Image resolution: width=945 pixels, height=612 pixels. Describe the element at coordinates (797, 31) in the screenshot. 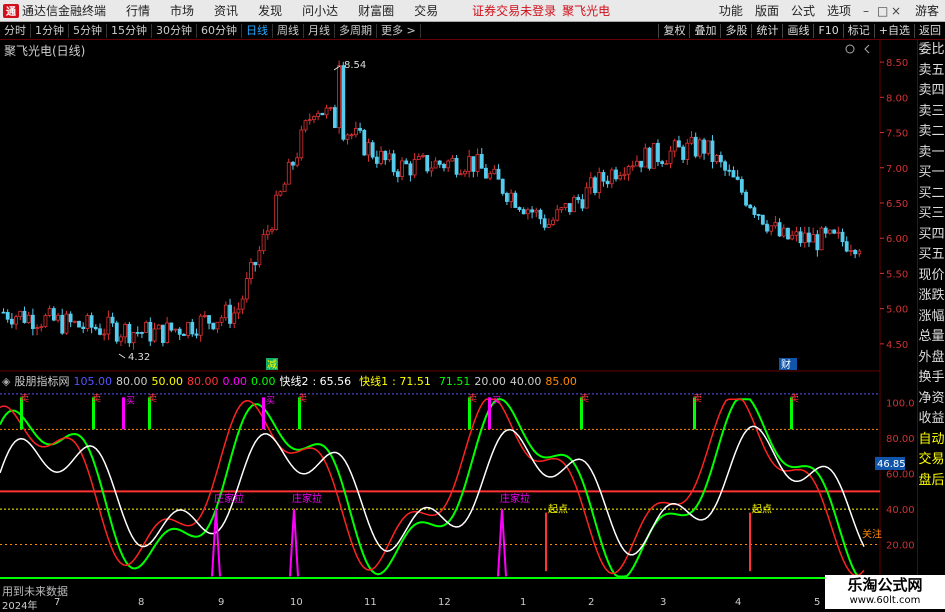

I see `tool-huaxian: 画线` at that location.